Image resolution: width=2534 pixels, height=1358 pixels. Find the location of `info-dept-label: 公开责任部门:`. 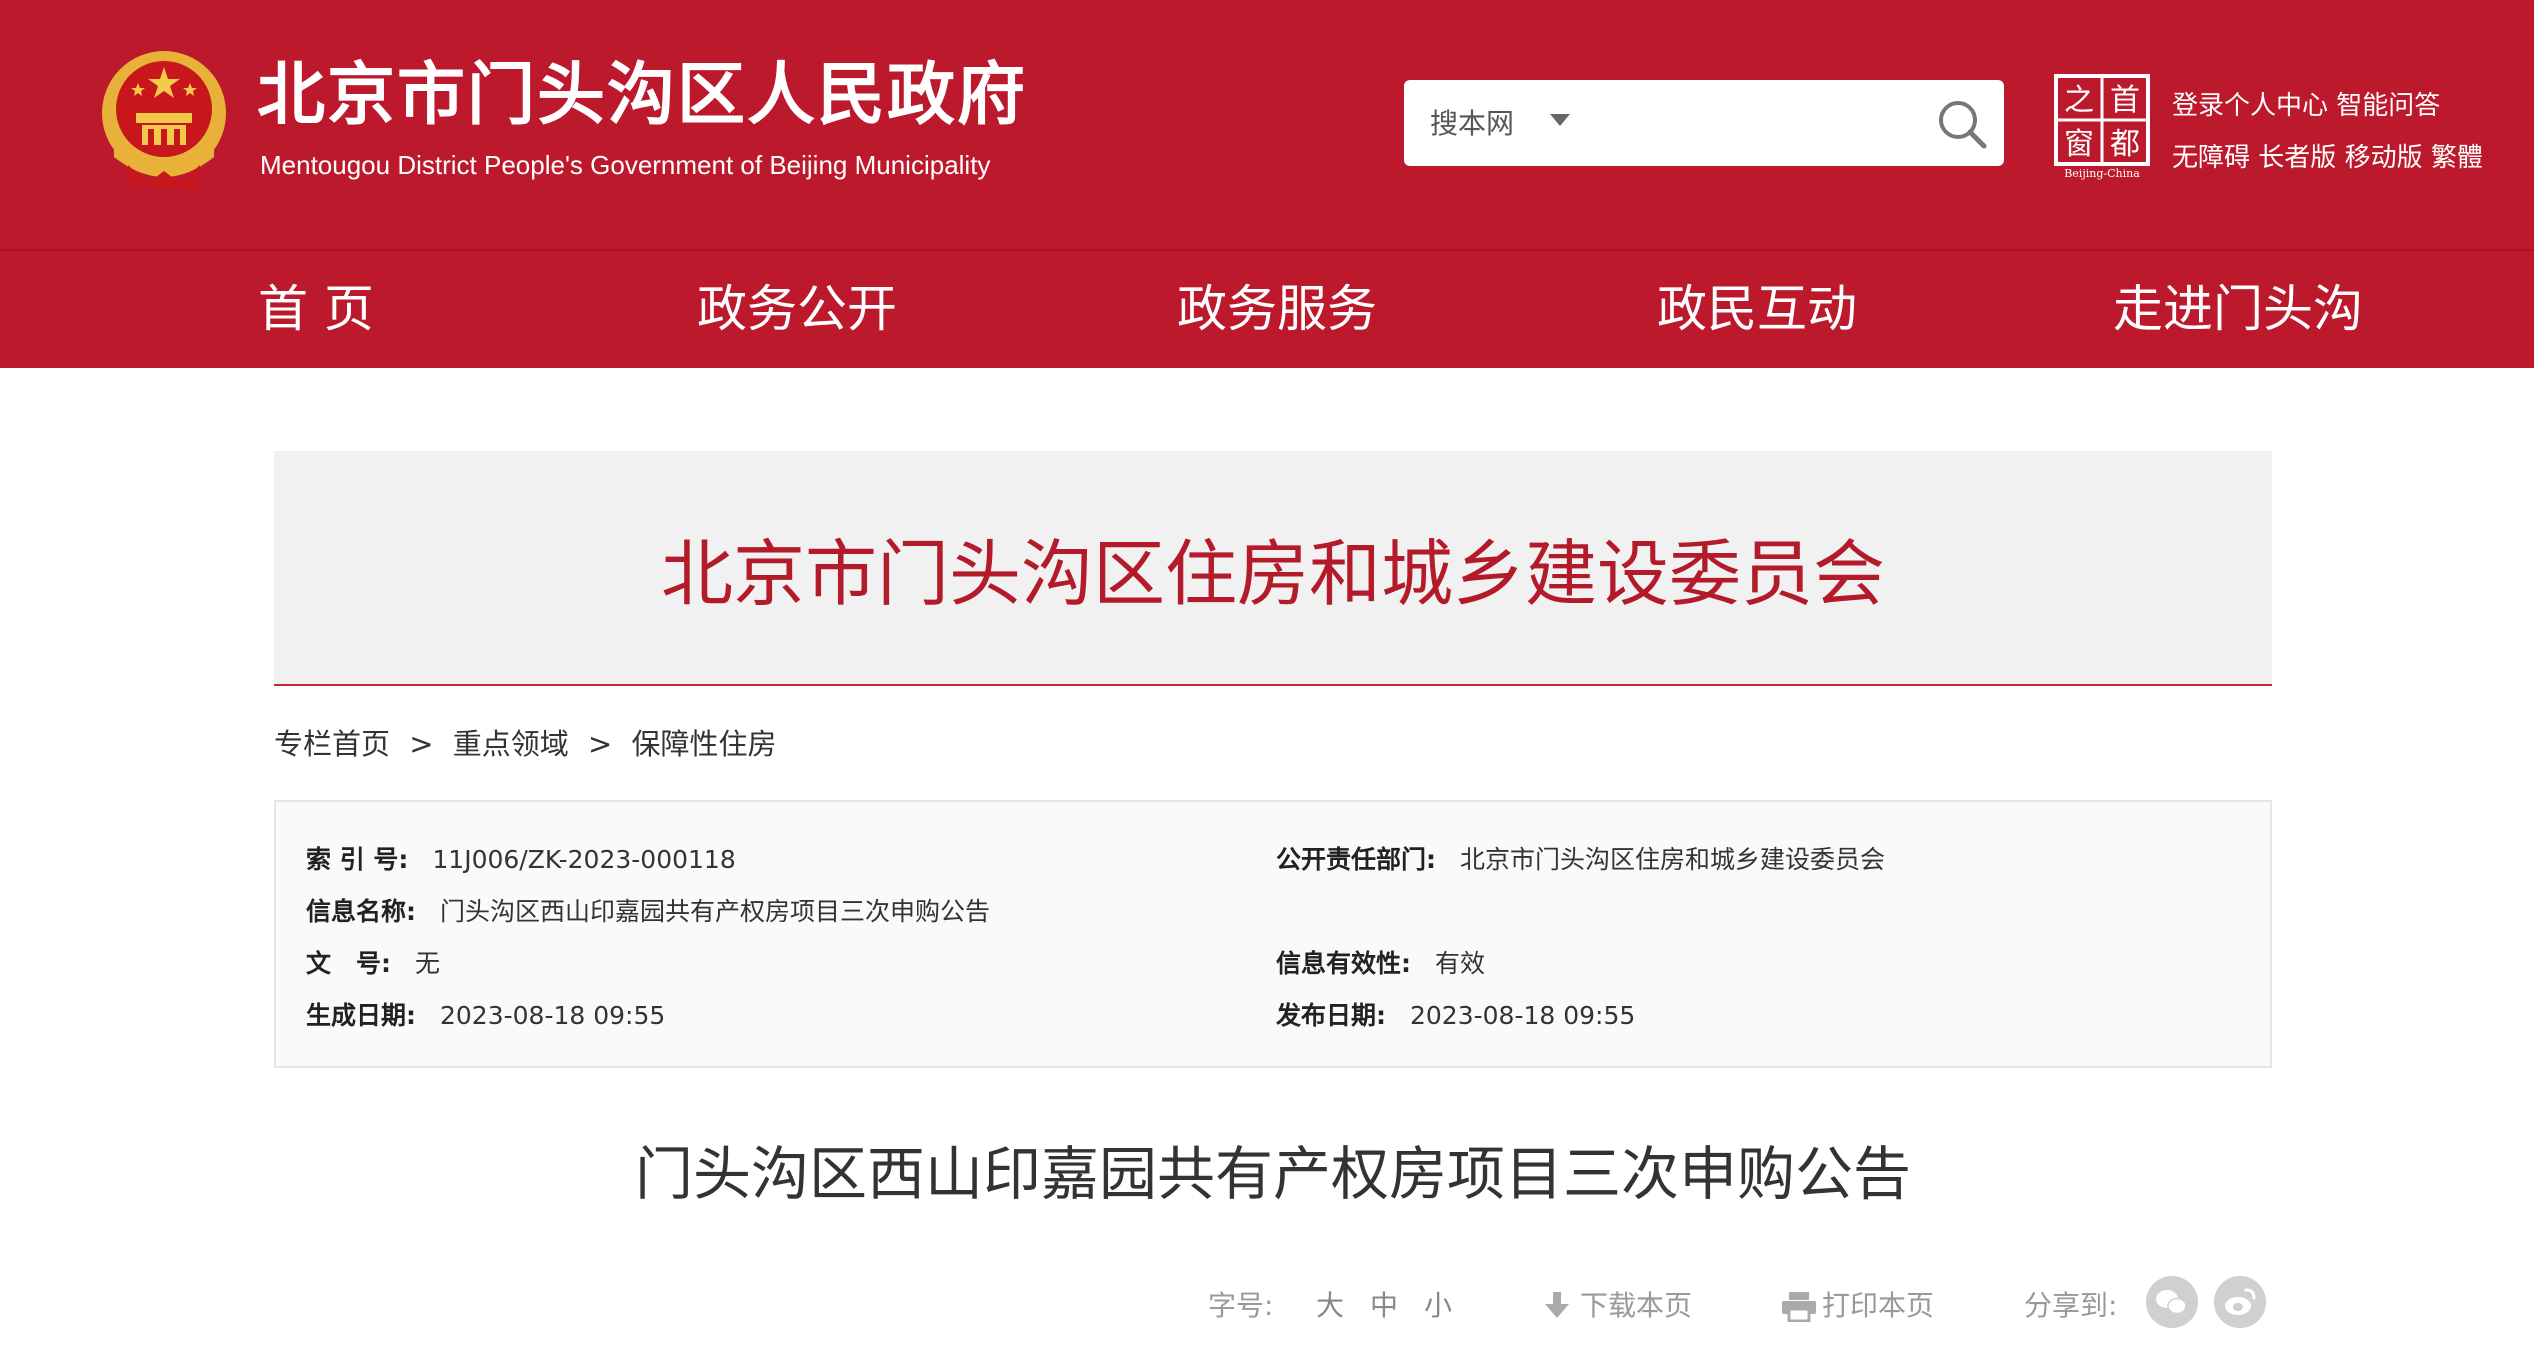

info-dept-label: 公开责任部门: is located at coordinates (1356, 859).